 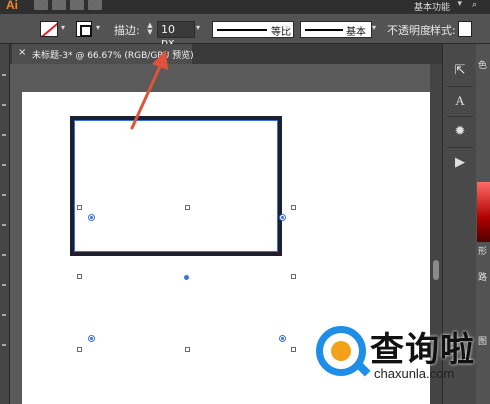 What do you see at coordinates (160, 60) in the screenshot?
I see `annotation-arrow-head` at bounding box center [160, 60].